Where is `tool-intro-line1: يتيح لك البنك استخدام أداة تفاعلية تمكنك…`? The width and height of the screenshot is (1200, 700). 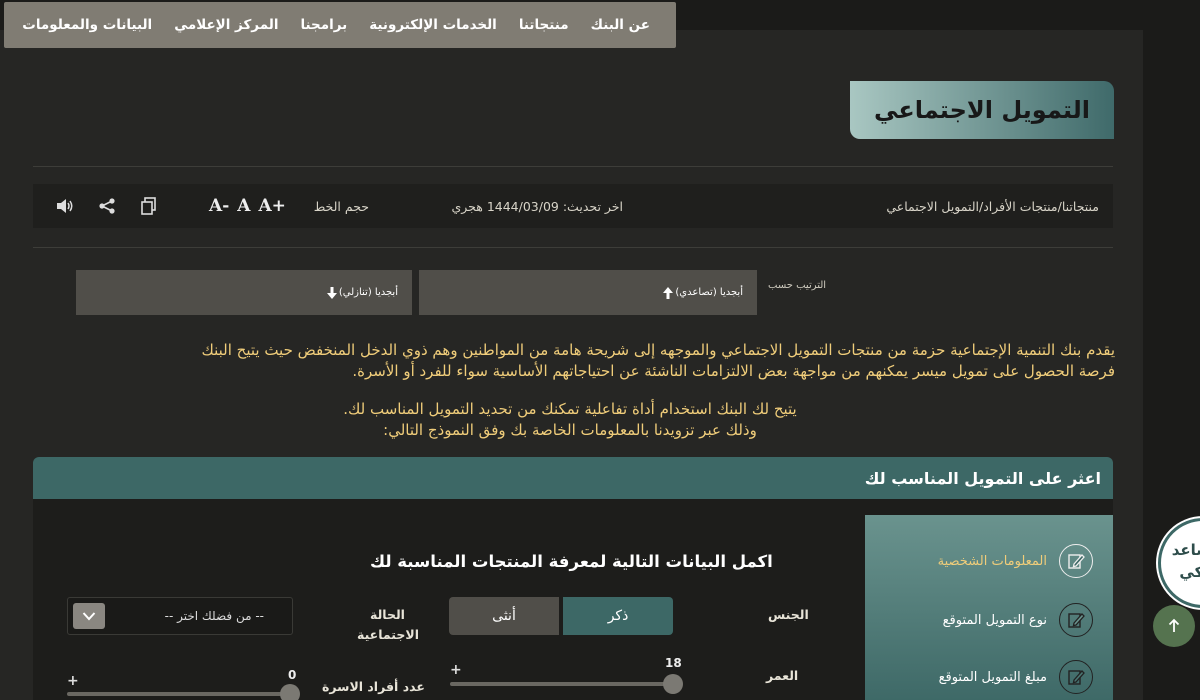 tool-intro-line1: يتيح لك البنك استخدام أداة تفاعلية تمكنك… is located at coordinates (570, 409).